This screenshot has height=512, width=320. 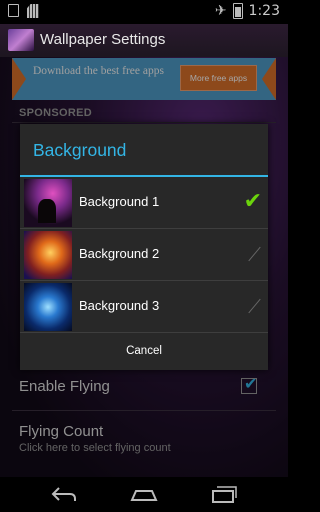 I want to click on background-option-label: Background 2, so click(x=119, y=253).